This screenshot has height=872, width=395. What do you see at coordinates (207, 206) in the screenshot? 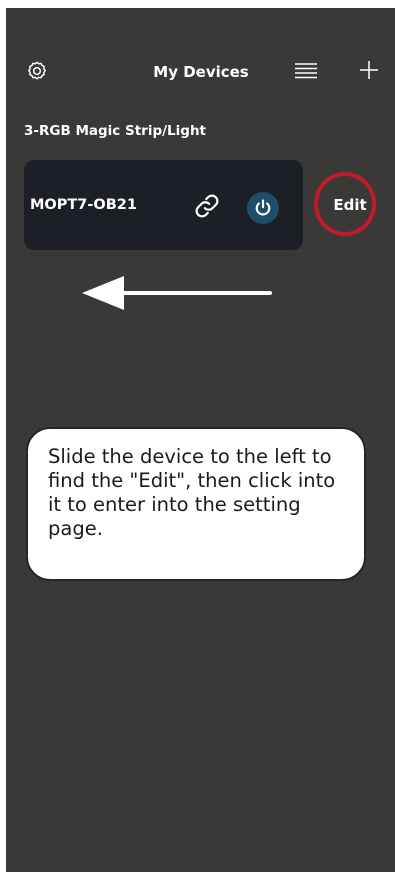
I see `link-icon` at bounding box center [207, 206].